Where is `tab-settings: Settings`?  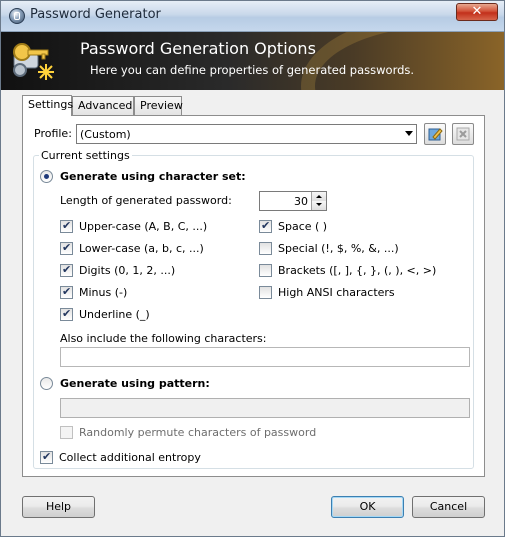 tab-settings: Settings is located at coordinates (47, 105).